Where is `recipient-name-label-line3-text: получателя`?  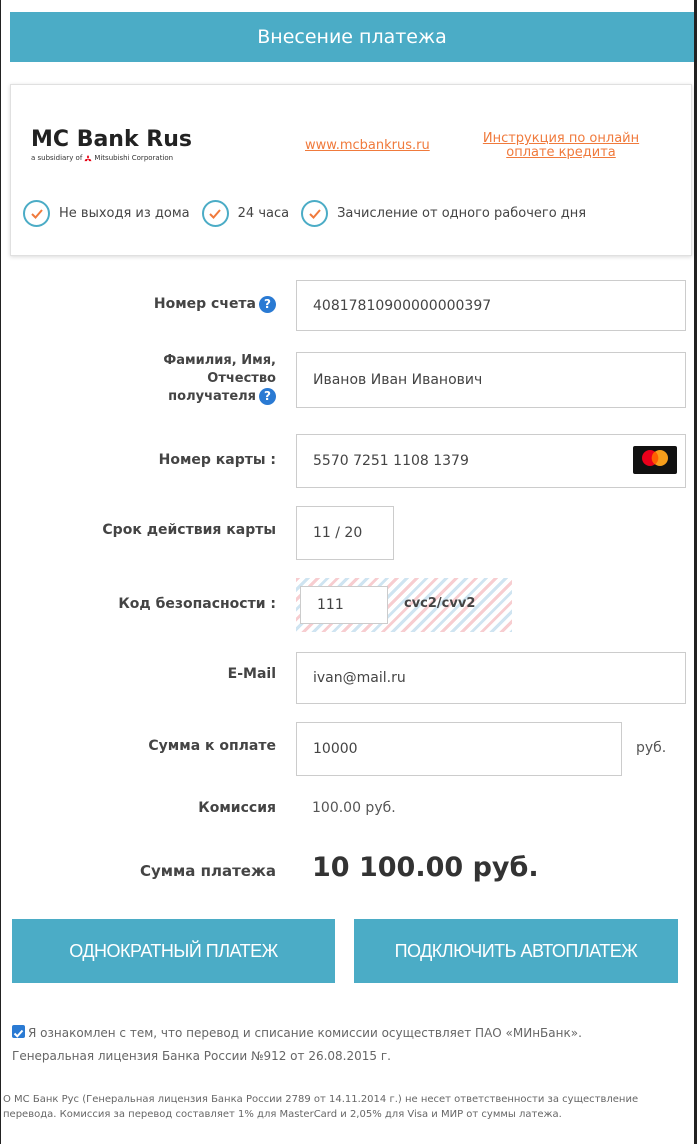 recipient-name-label-line3-text: получателя is located at coordinates (212, 396).